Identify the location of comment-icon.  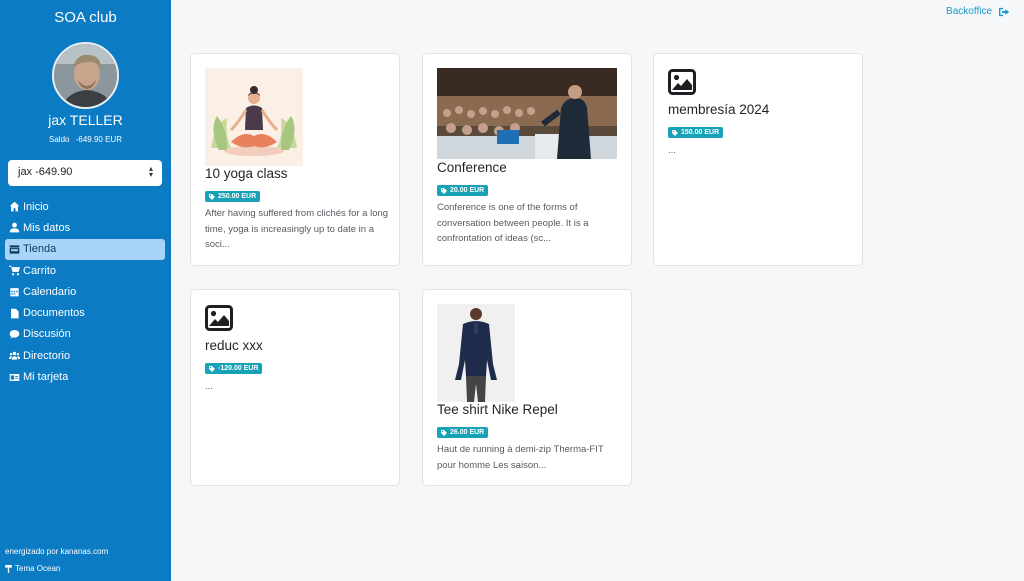
(14, 334).